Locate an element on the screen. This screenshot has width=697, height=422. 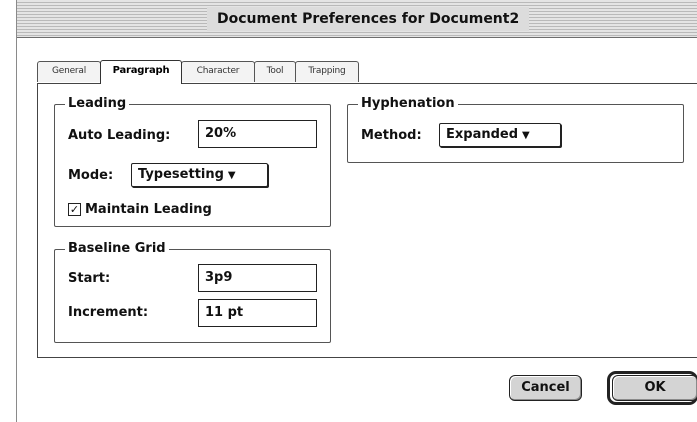
cancel-button: Cancel is located at coordinates (545, 388).